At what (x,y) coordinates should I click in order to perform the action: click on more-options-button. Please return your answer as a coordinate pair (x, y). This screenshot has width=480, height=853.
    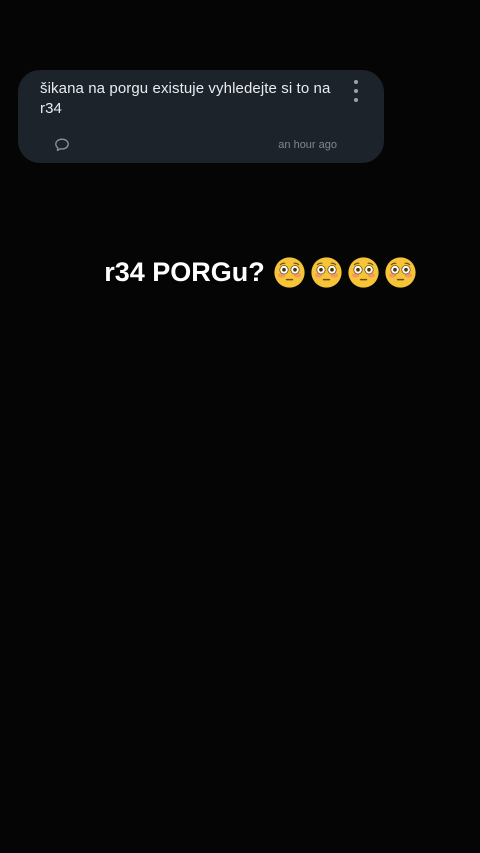
    Looking at the image, I should click on (356, 91).